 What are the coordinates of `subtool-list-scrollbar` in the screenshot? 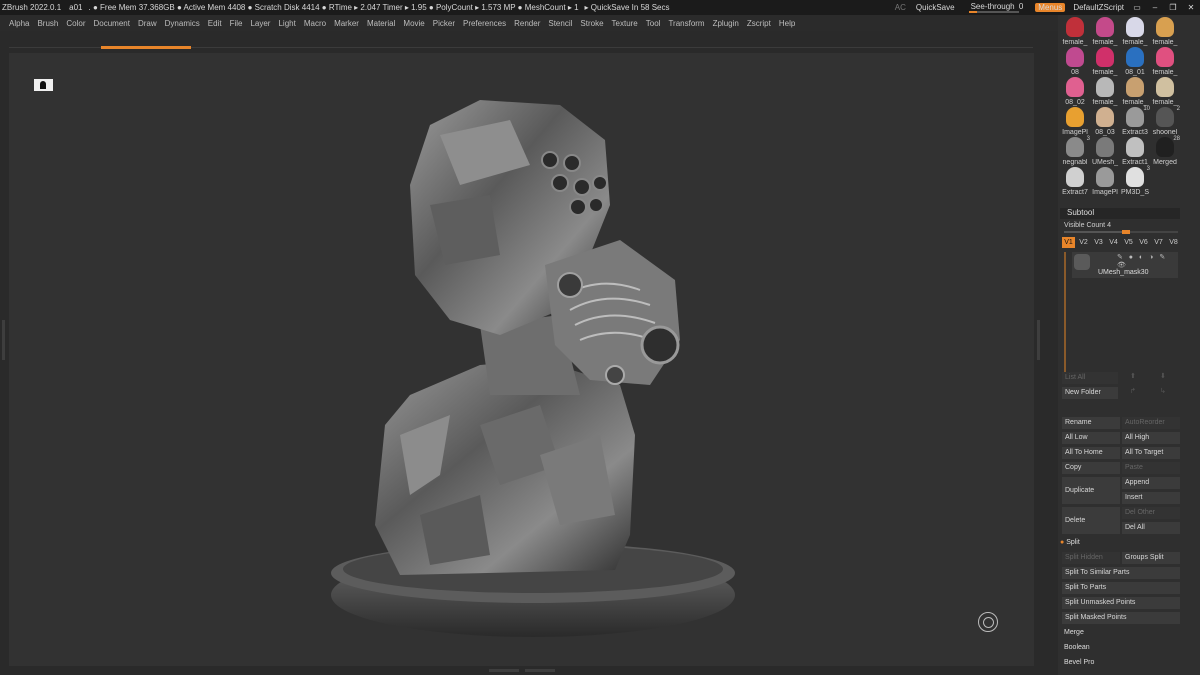 It's located at (1065, 312).